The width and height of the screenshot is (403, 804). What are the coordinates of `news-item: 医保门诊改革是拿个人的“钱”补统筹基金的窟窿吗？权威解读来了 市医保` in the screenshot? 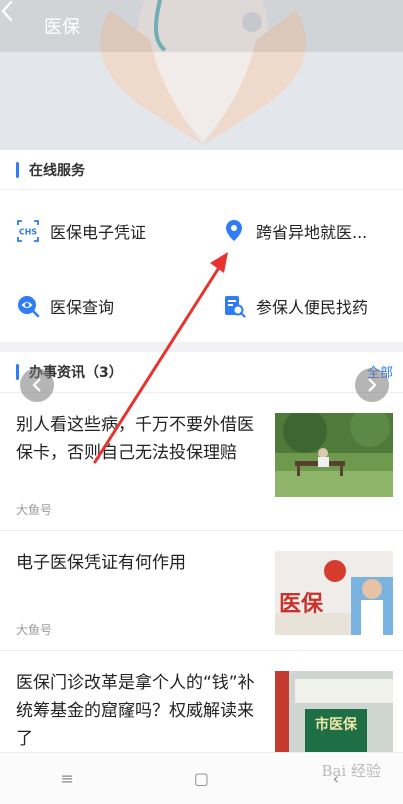 It's located at (201, 701).